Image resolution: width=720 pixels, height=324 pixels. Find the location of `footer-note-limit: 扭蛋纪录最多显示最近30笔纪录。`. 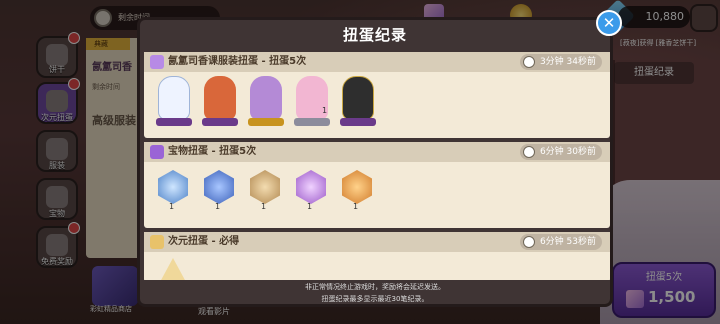

footer-note-limit: 扭蛋纪录最多显示最近30笔纪录。 is located at coordinates (375, 299).